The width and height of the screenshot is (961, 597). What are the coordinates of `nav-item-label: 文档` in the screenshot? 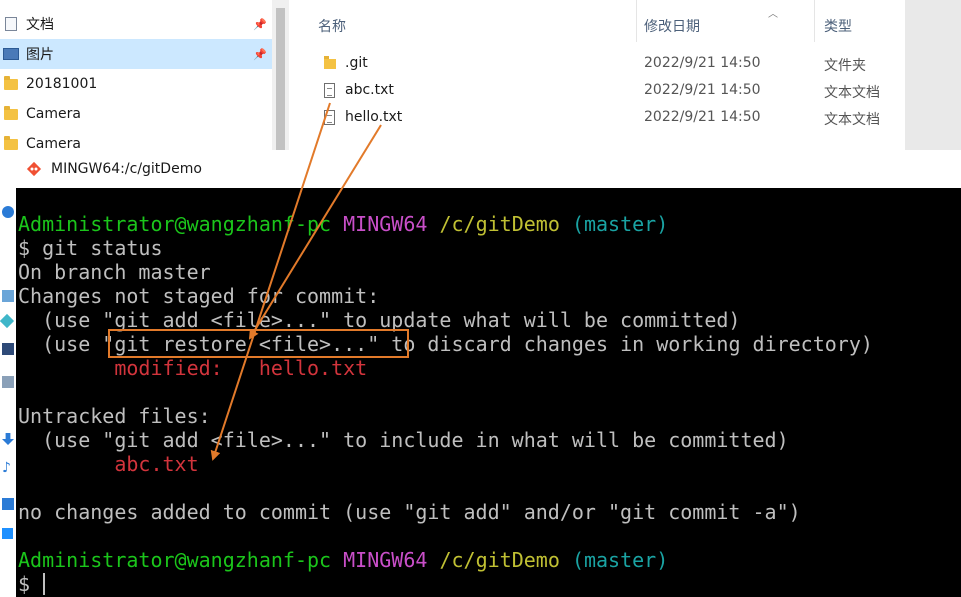 It's located at (40, 25).